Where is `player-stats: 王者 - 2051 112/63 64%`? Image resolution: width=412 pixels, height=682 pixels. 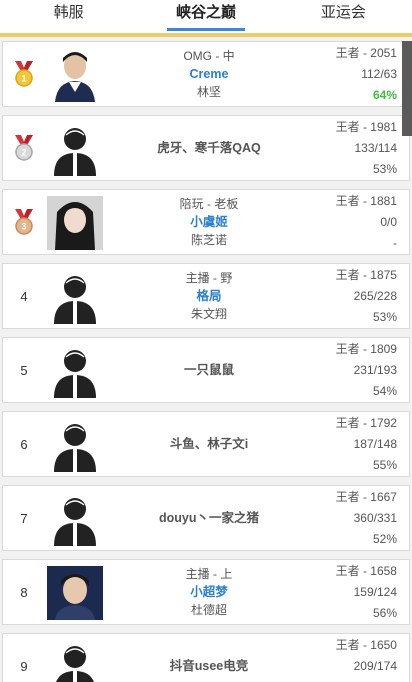
player-stats: 王者 - 2051 112/63 64% is located at coordinates (366, 74).